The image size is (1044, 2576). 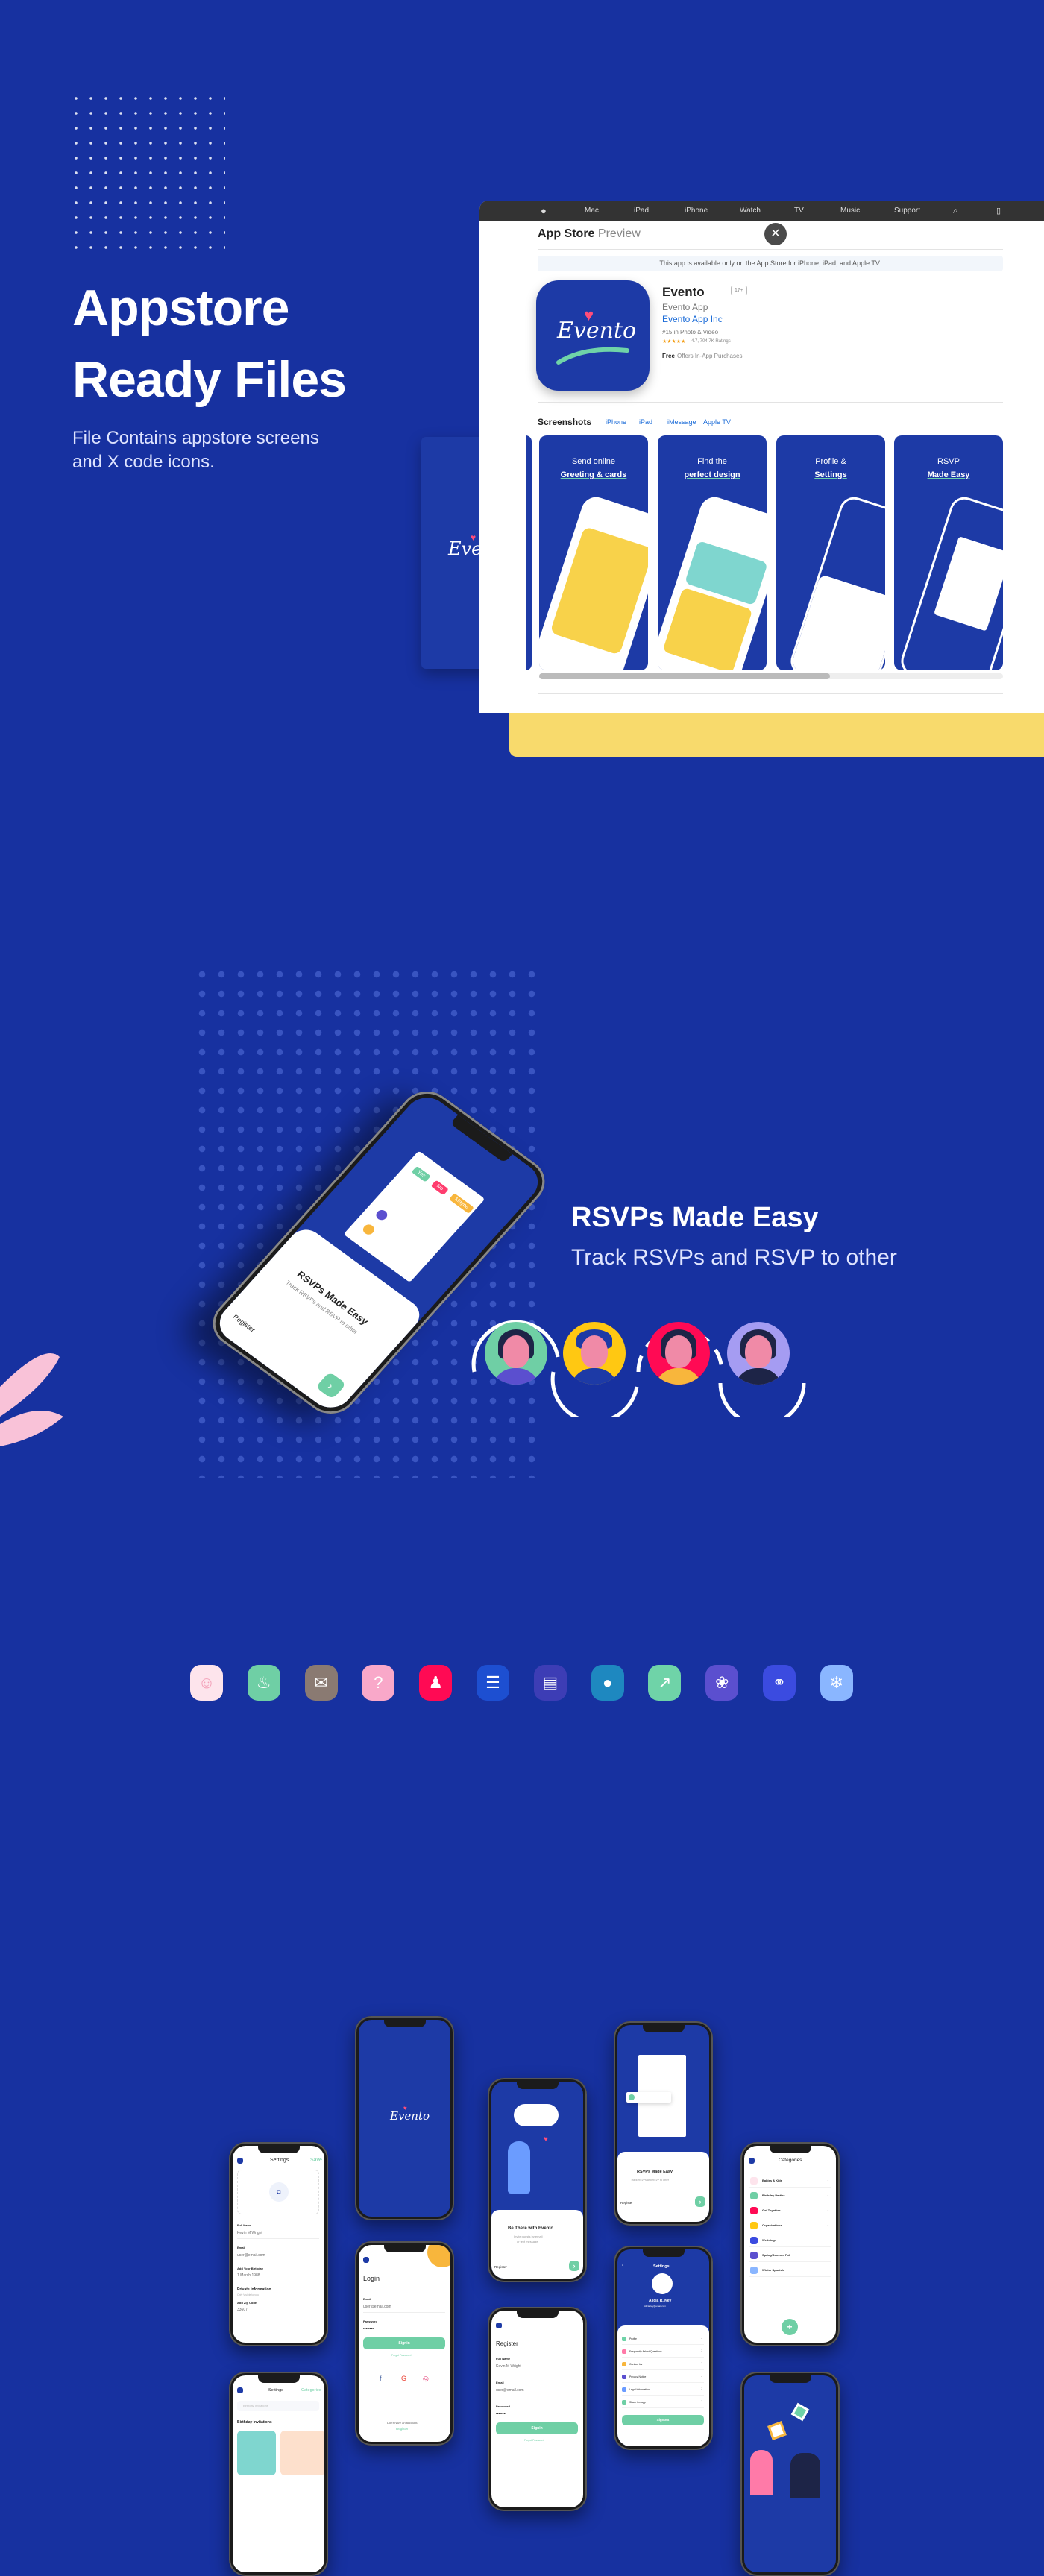 What do you see at coordinates (836, 1683) in the screenshot?
I see `snowflake-icon: ❄` at bounding box center [836, 1683].